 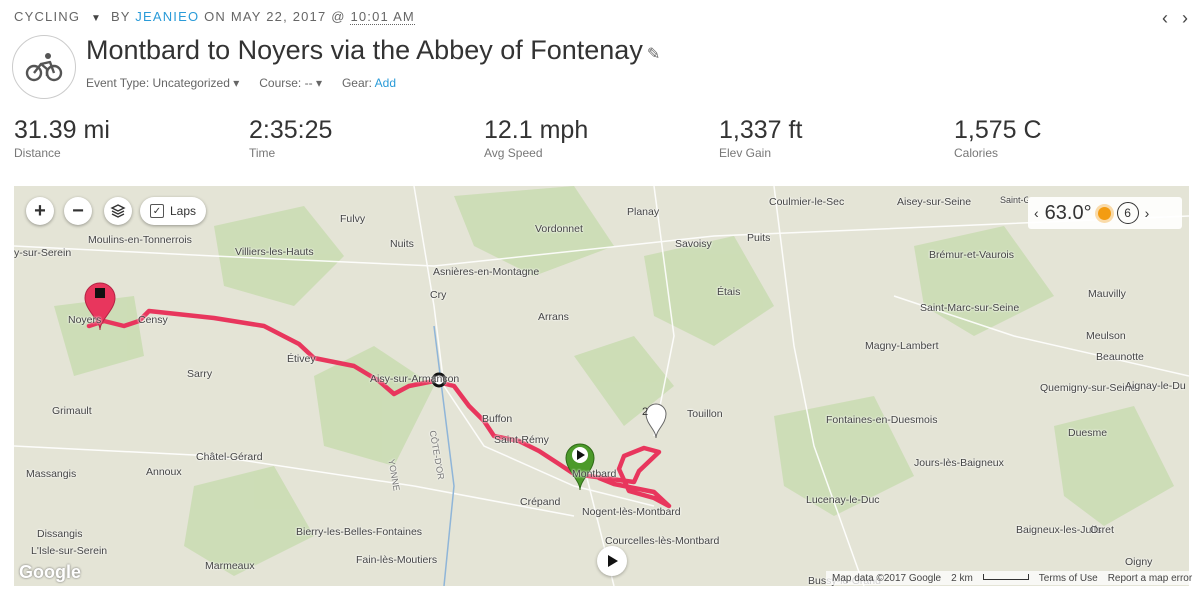 I want to click on course-select: Course: -- ▾, so click(x=290, y=83).